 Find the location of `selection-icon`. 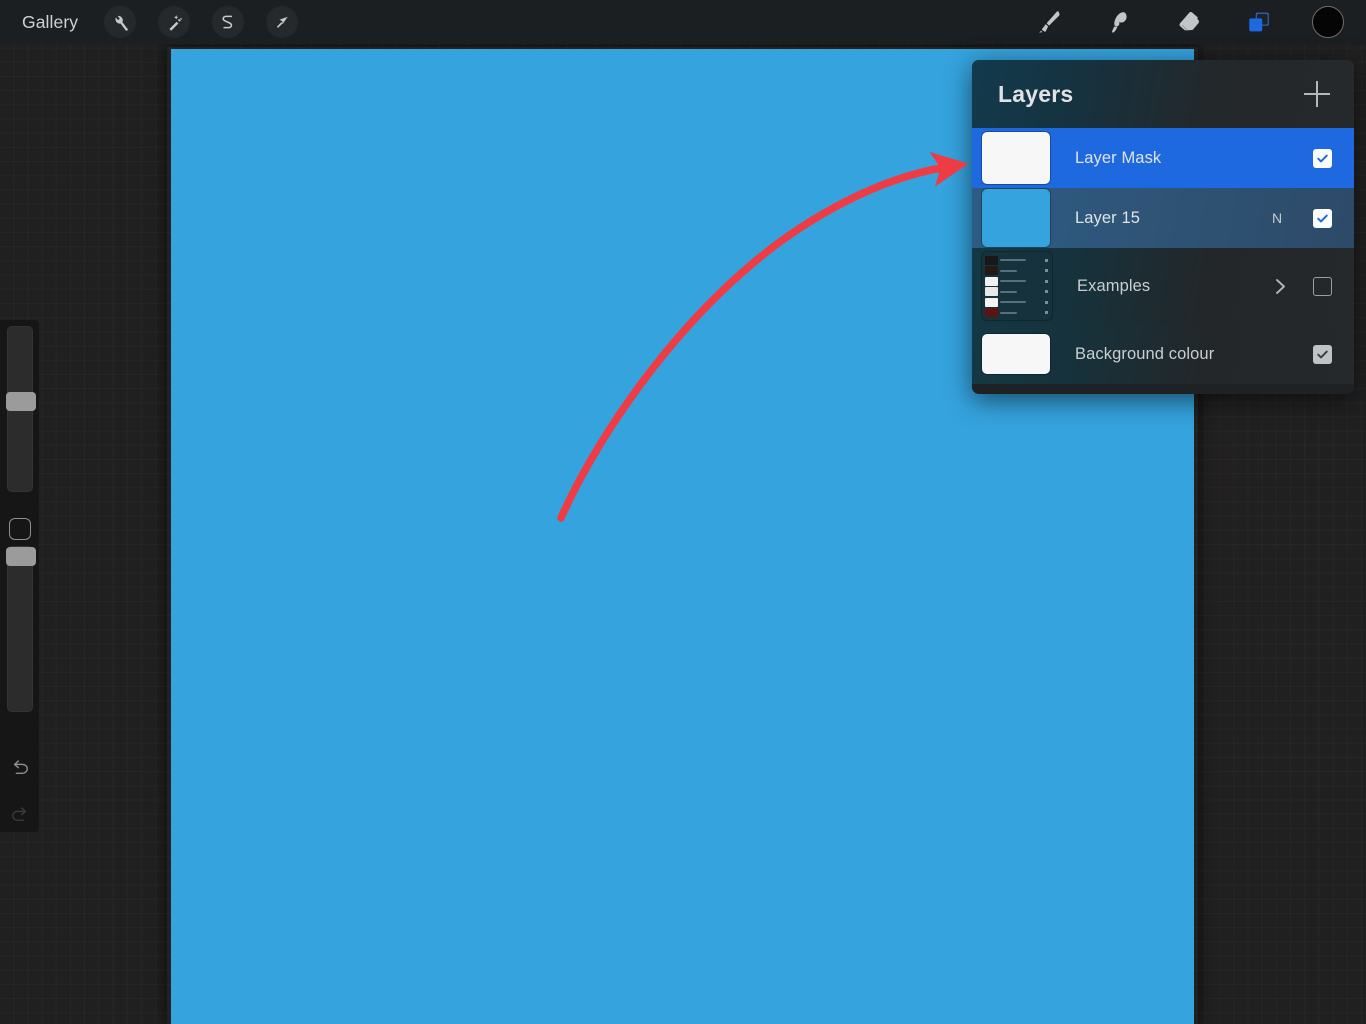

selection-icon is located at coordinates (228, 22).